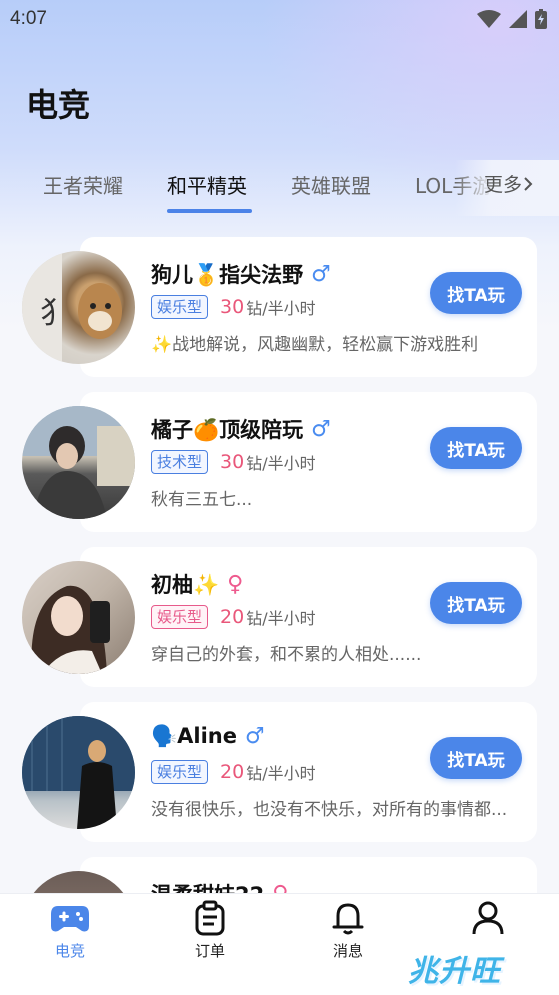 Image resolution: width=559 pixels, height=995 pixels. Describe the element at coordinates (55, 313) in the screenshot. I see `svg-text: 犭` at that location.